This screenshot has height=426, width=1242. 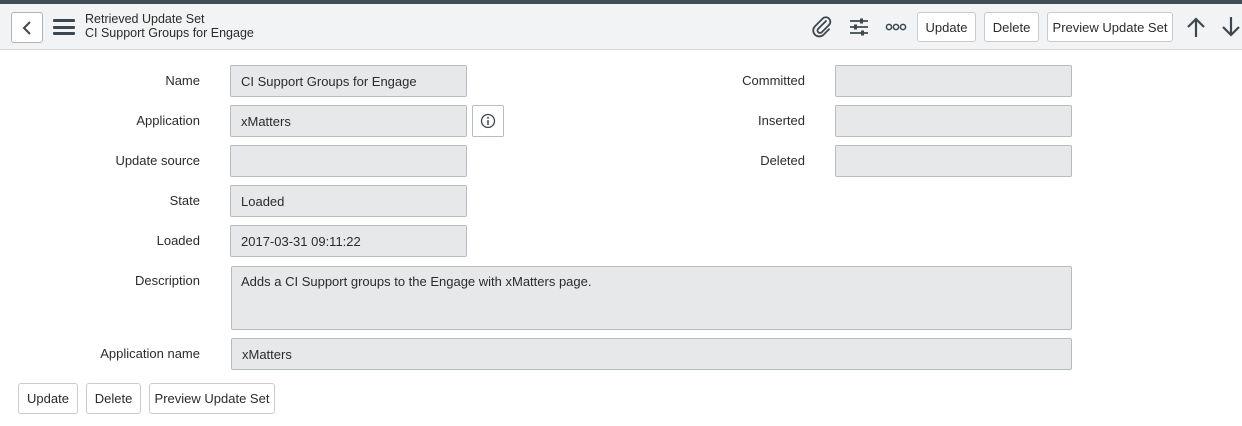 What do you see at coordinates (150, 353) in the screenshot?
I see `application-name-label: Application name` at bounding box center [150, 353].